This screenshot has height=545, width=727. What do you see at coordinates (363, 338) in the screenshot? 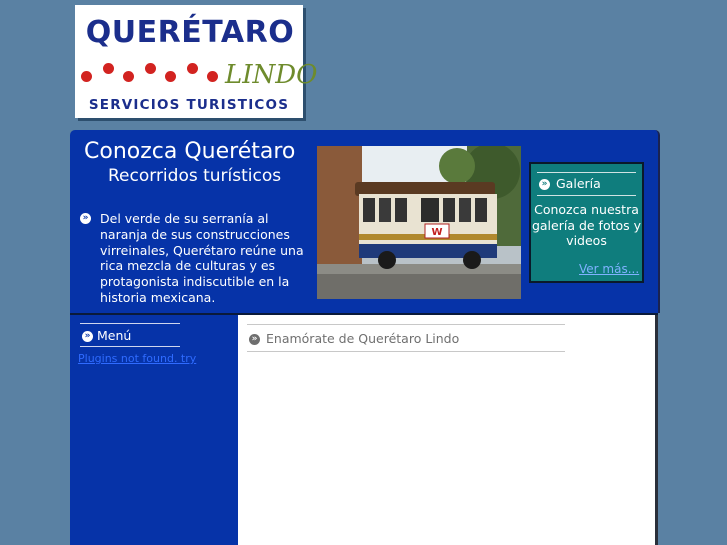
I see `content-heading-label: Enamórate de Querétaro Lindo` at bounding box center [363, 338].